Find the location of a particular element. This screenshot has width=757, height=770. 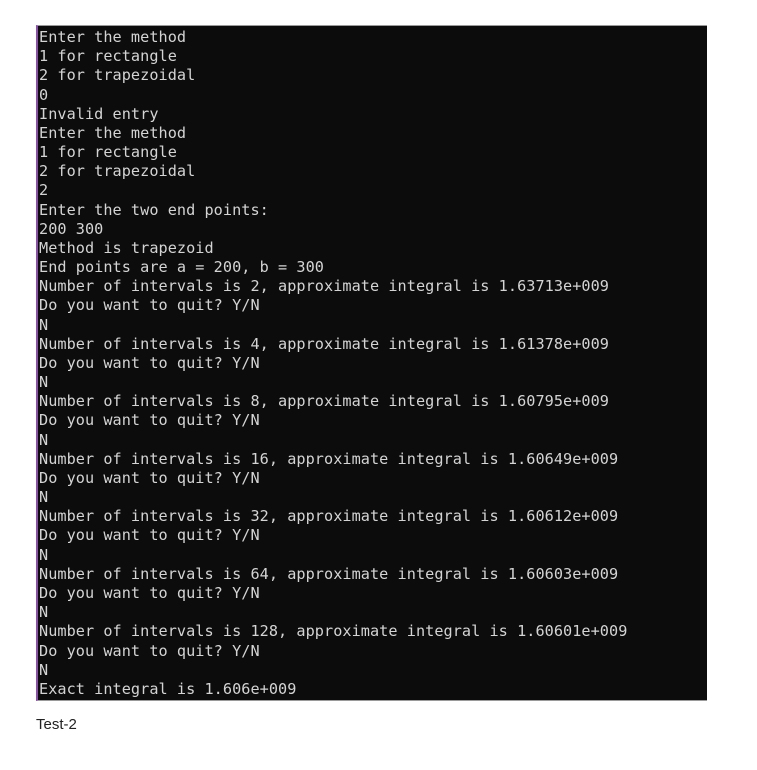

console-line: Enter the two end points: is located at coordinates (154, 209).